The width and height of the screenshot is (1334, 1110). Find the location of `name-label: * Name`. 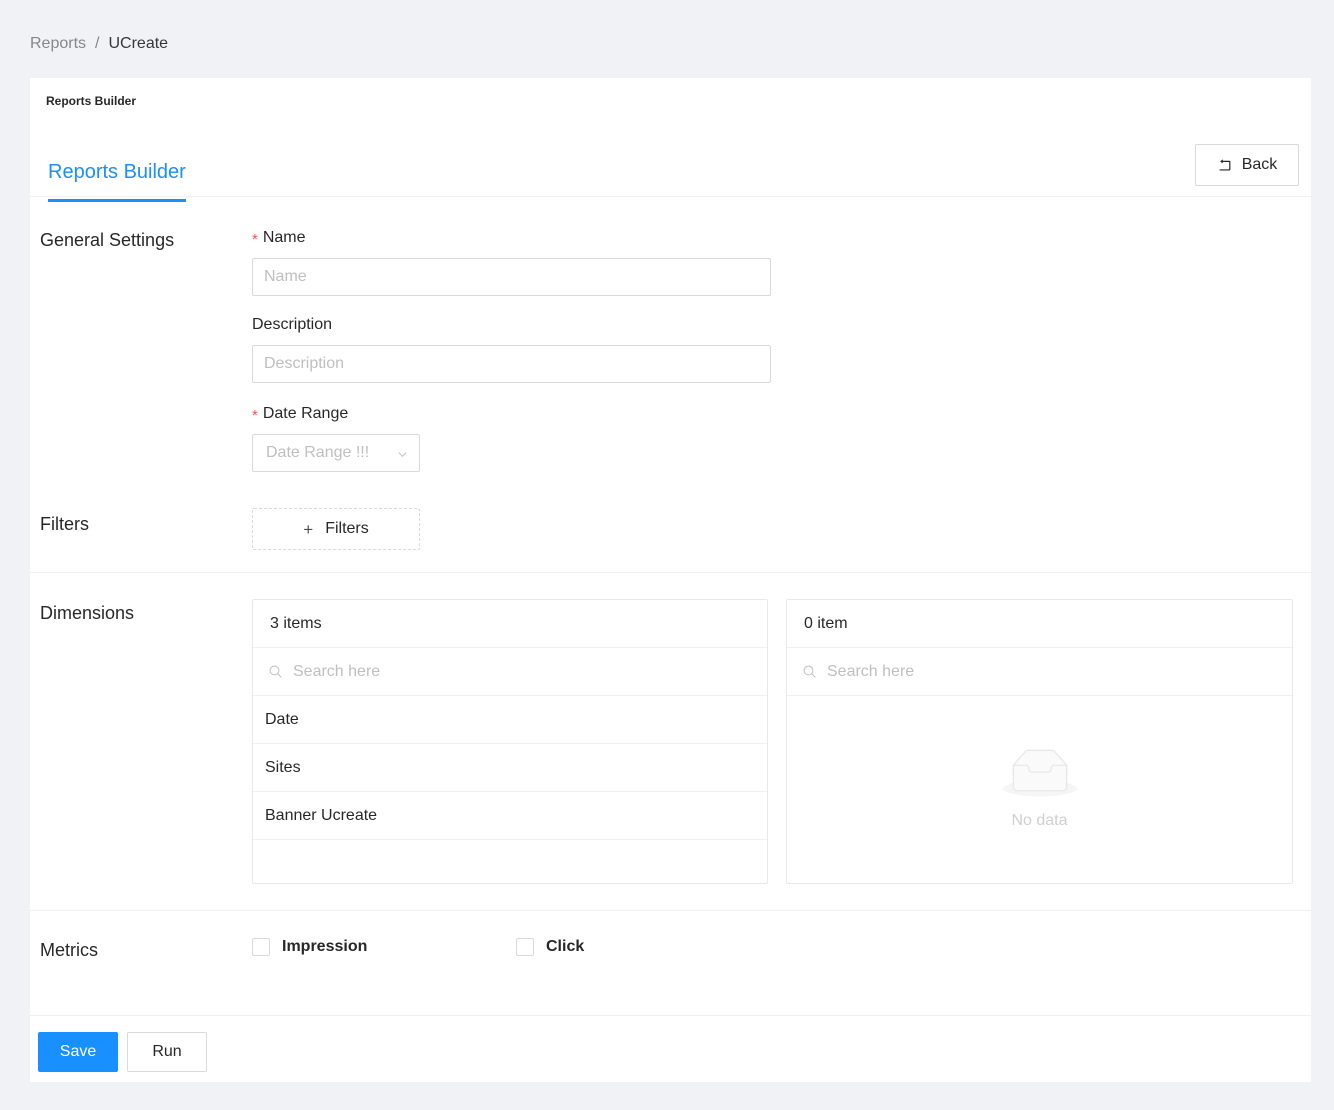

name-label: * Name is located at coordinates (511, 238).